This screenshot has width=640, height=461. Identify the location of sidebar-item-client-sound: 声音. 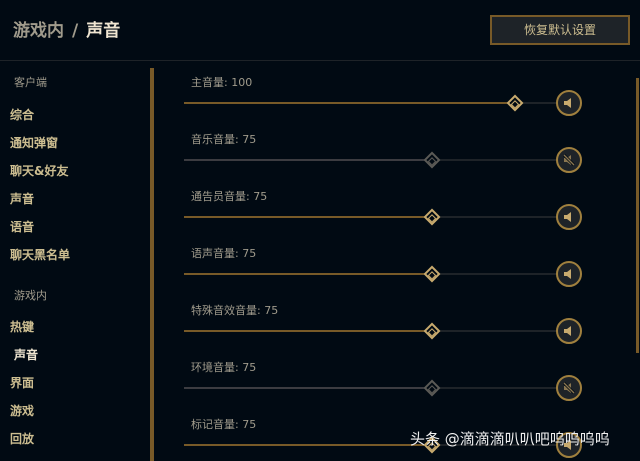
(22, 198).